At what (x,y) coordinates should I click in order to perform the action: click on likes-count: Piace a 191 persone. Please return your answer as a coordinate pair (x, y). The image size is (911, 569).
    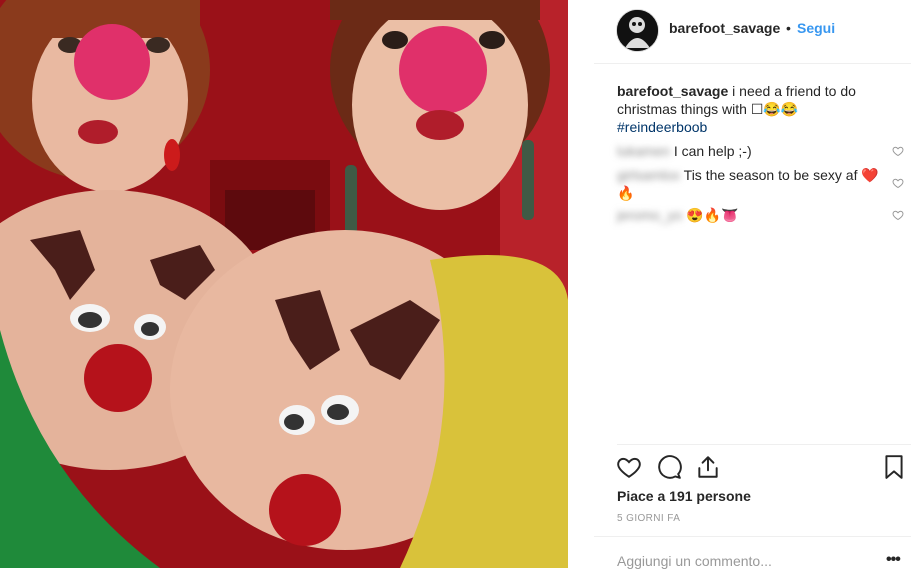
    Looking at the image, I should click on (684, 496).